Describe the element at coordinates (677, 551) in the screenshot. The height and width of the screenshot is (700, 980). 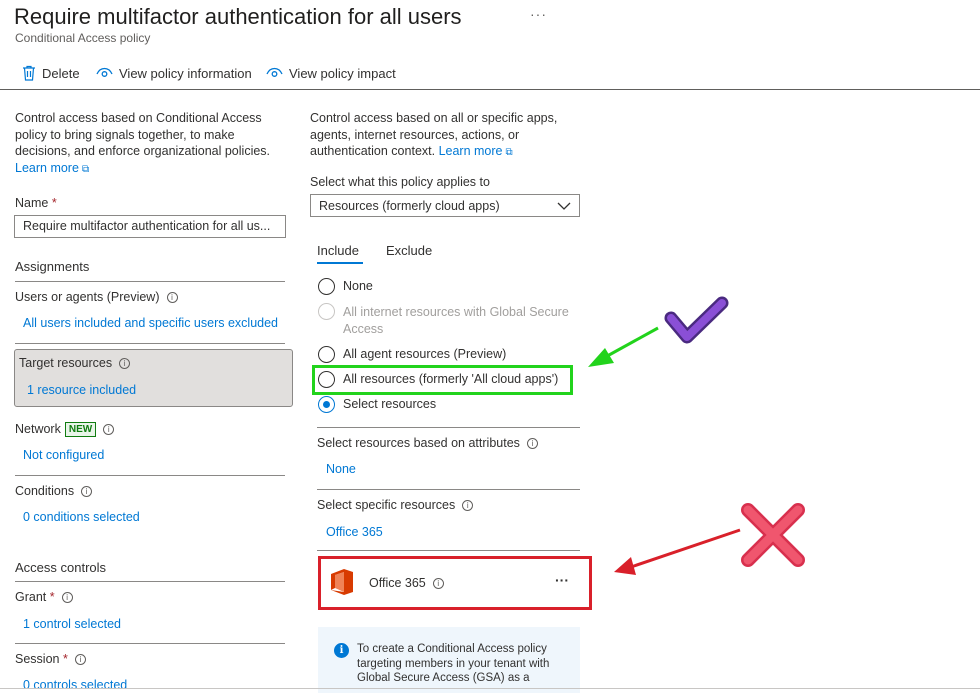
I see `red-arrow` at that location.